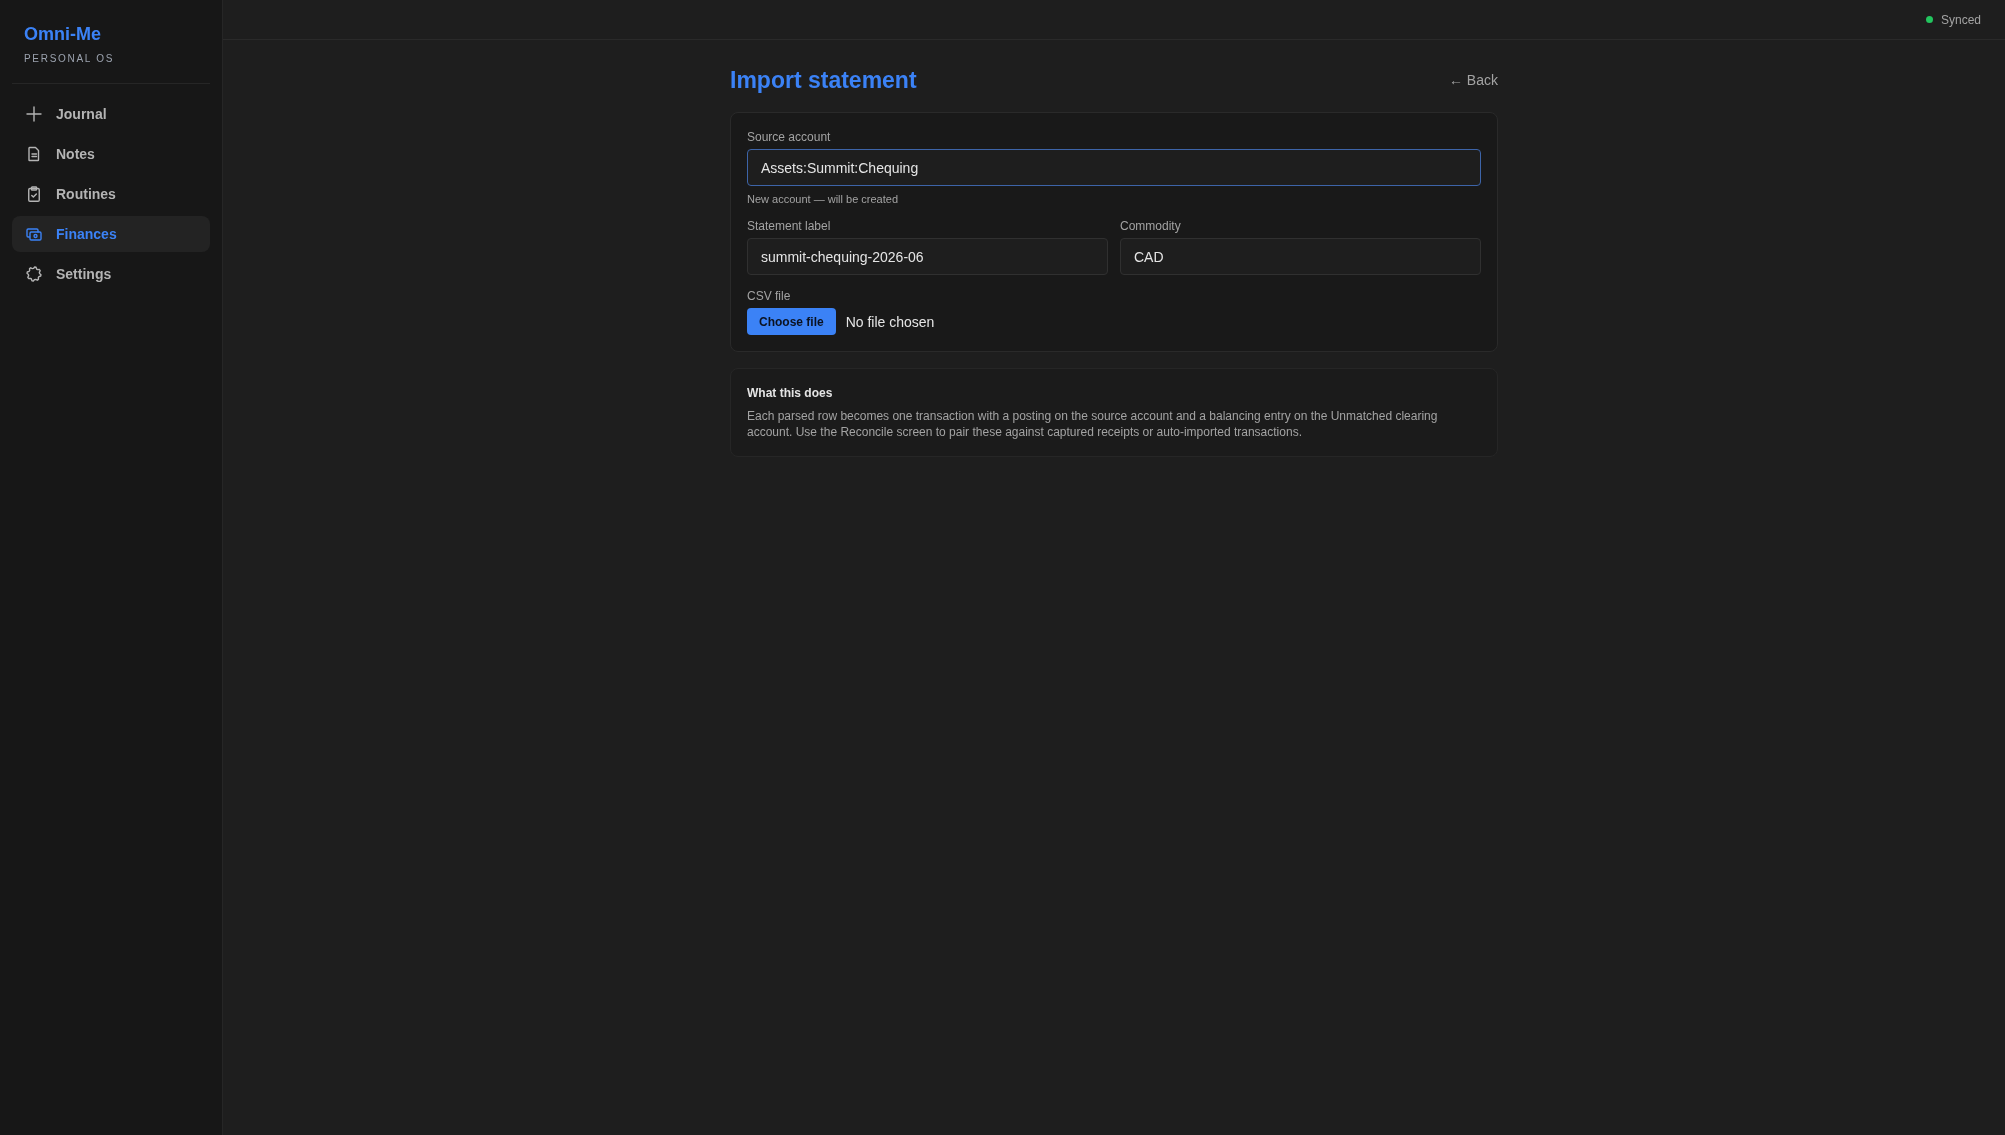 The height and width of the screenshot is (1135, 2005). What do you see at coordinates (1300, 256) in the screenshot?
I see `text-field: CAD` at bounding box center [1300, 256].